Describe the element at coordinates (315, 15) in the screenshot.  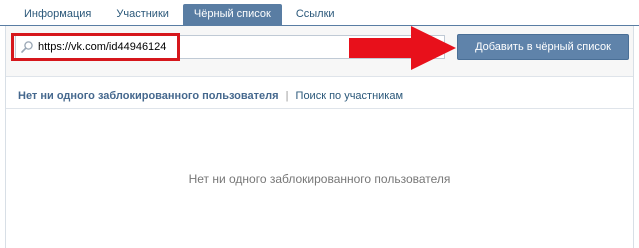
I see `tab-links: Ссылки` at that location.